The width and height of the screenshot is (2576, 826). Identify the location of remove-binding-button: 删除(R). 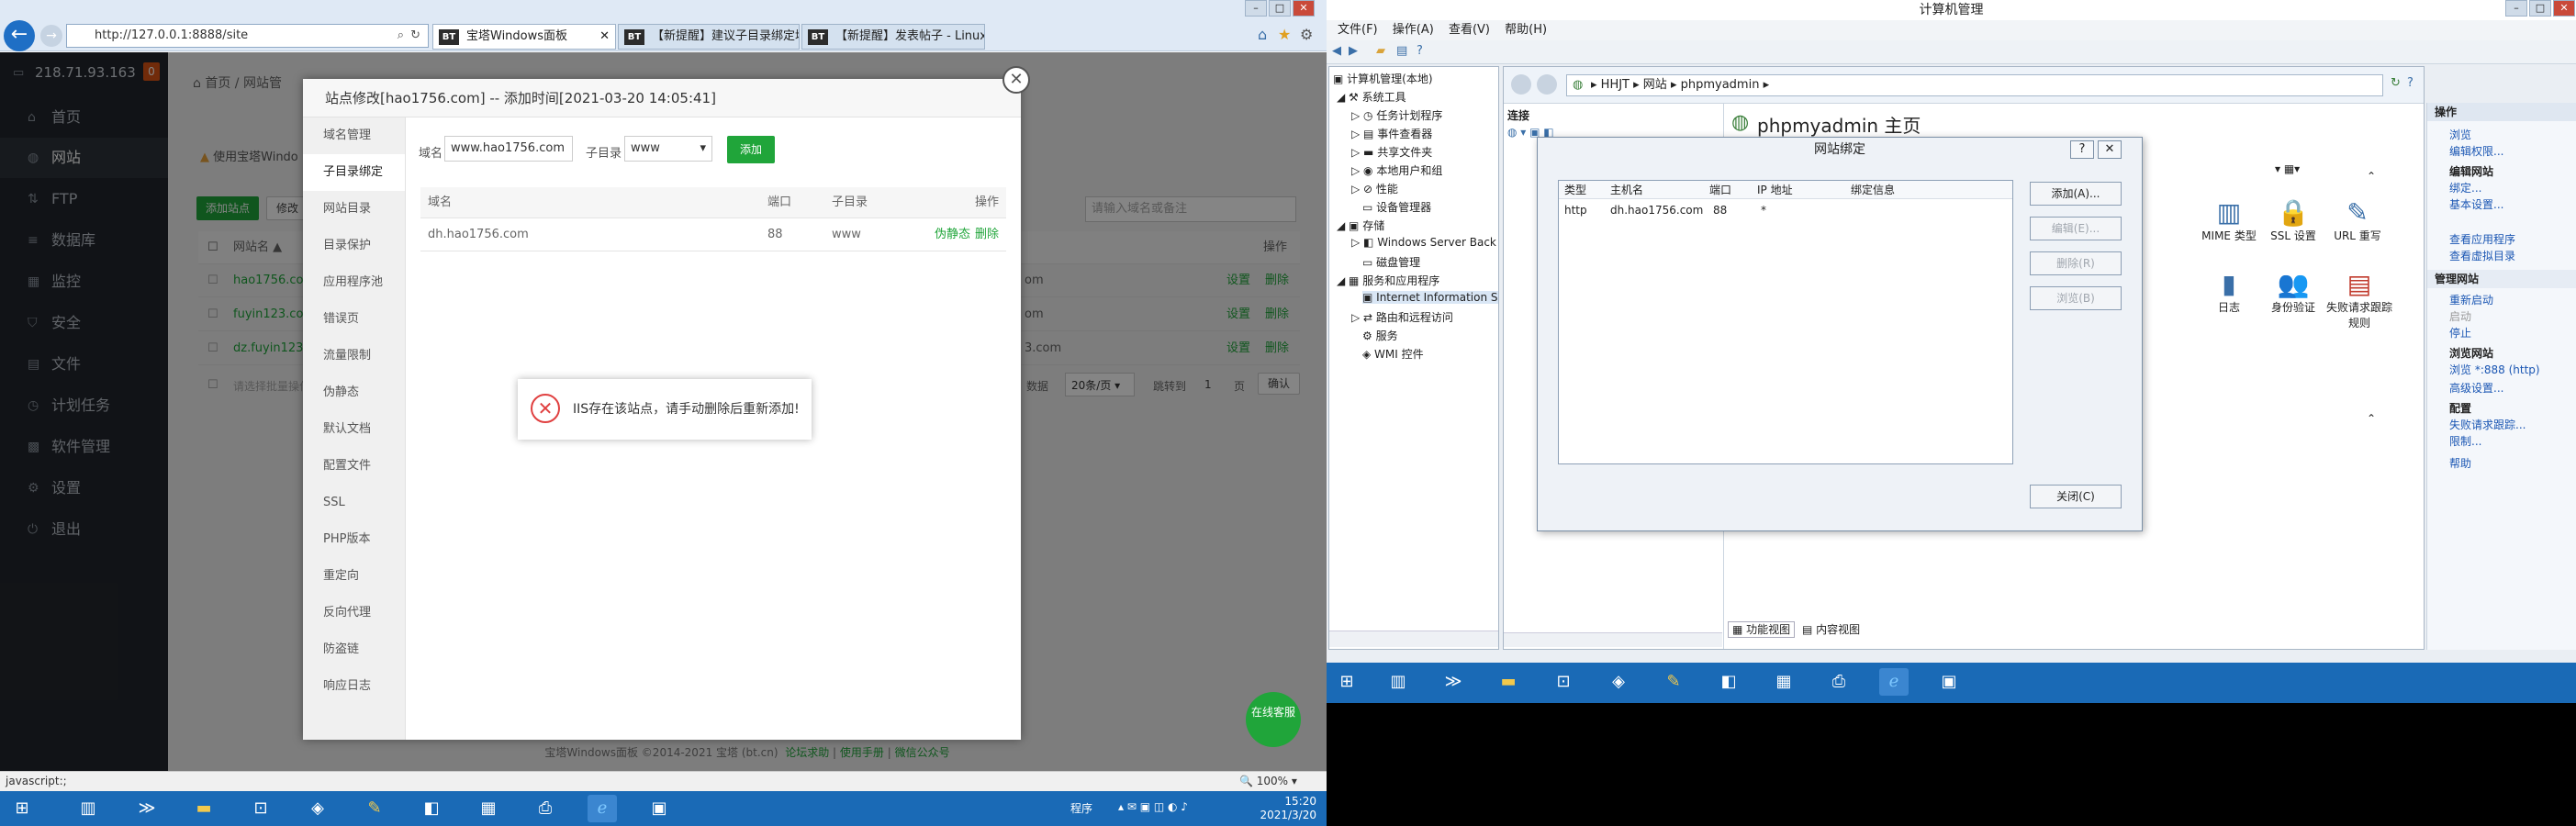
(2076, 263).